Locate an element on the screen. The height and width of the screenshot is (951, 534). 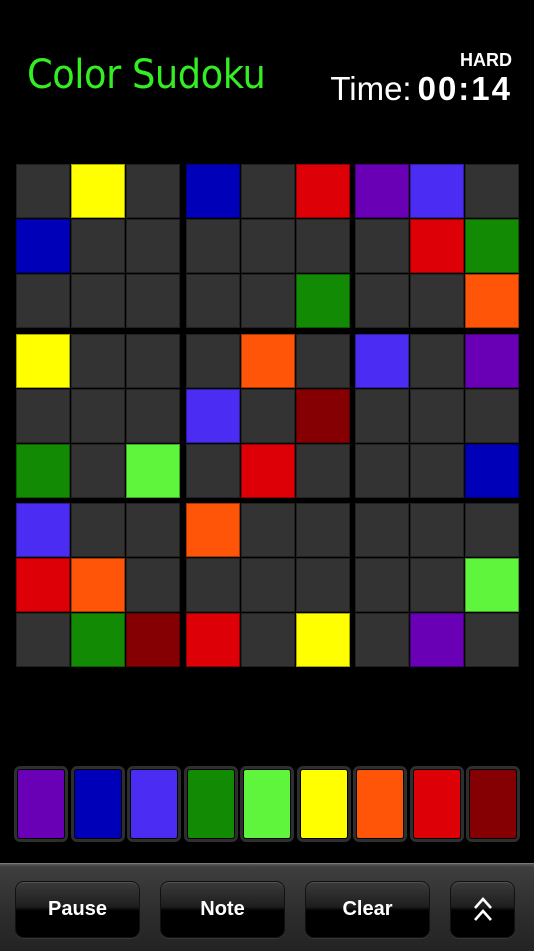
board-cell-r8c6 is located at coordinates (322, 585).